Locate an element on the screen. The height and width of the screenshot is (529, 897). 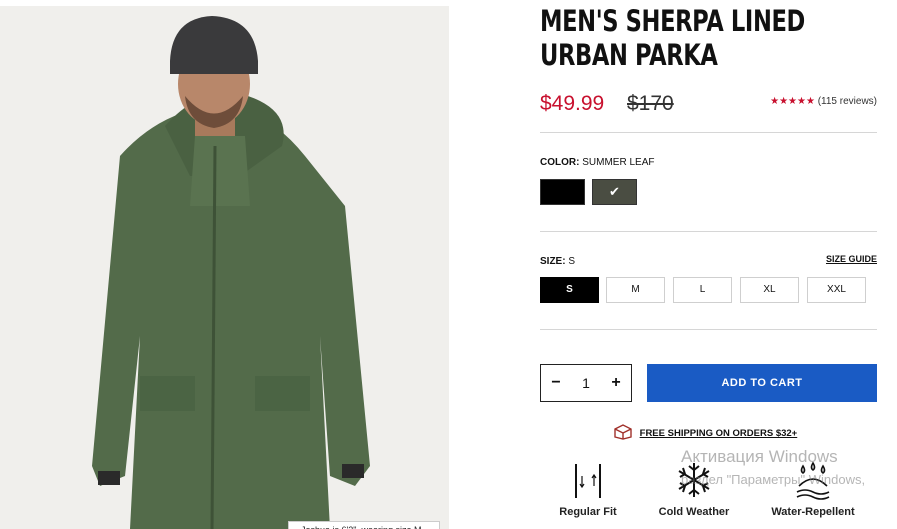
color-label-key: COLOR: is located at coordinates (560, 162).